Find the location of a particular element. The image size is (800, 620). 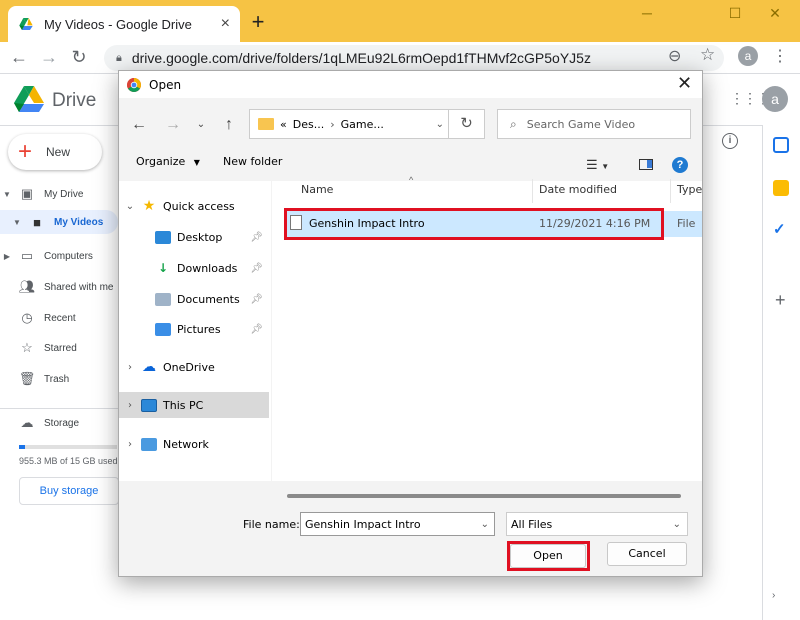

documents-icon is located at coordinates (163, 299).